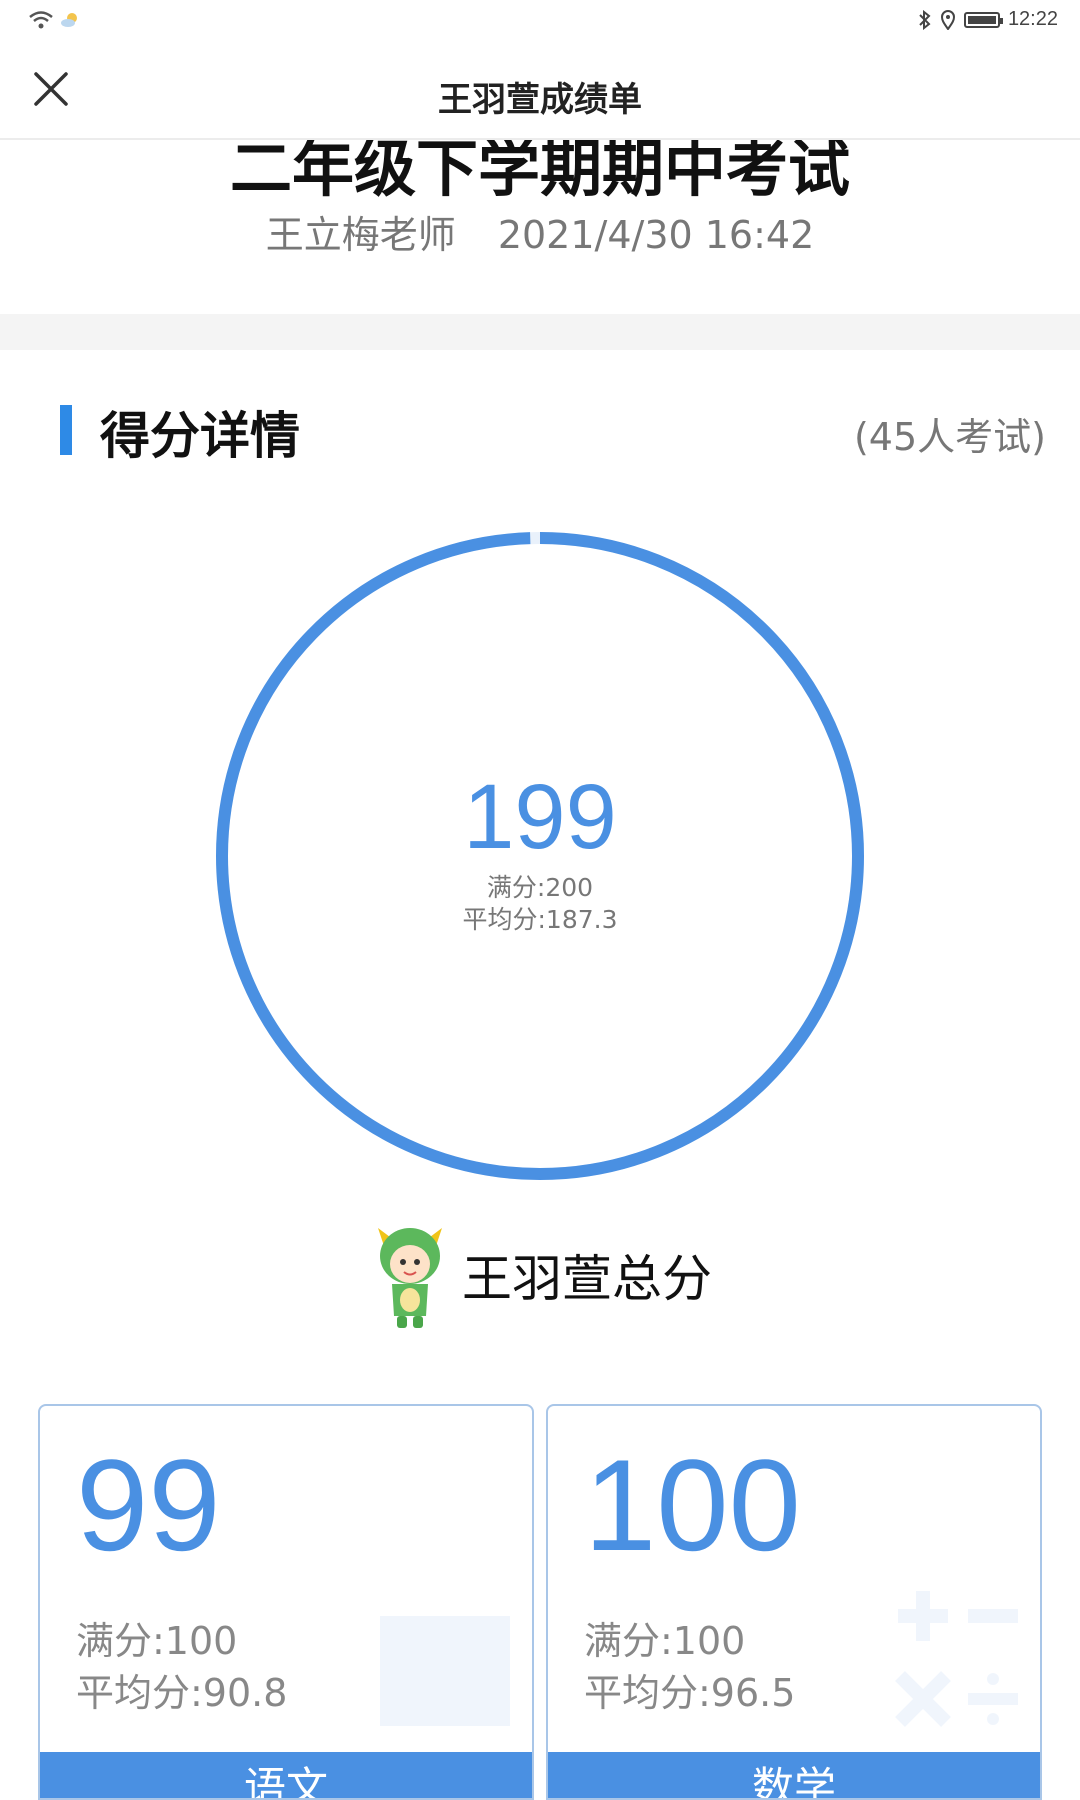 This screenshot has width=1080, height=1800. What do you see at coordinates (692, 1505) in the screenshot?
I see `subject-score: 100` at bounding box center [692, 1505].